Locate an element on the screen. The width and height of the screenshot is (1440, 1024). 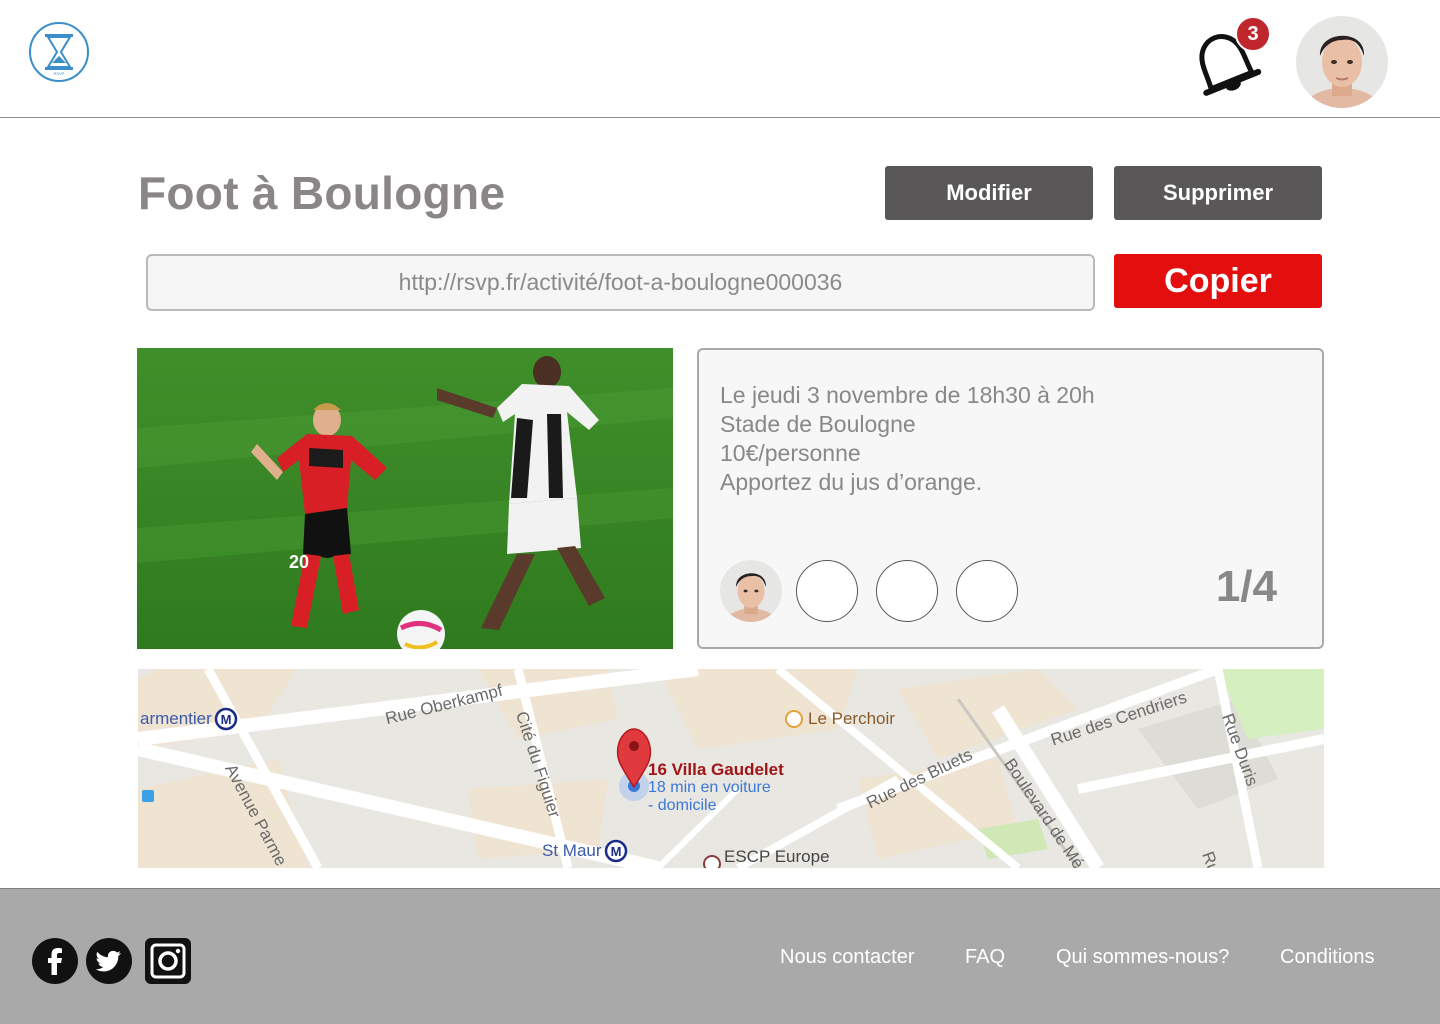
user-avatar is located at coordinates (1342, 62).